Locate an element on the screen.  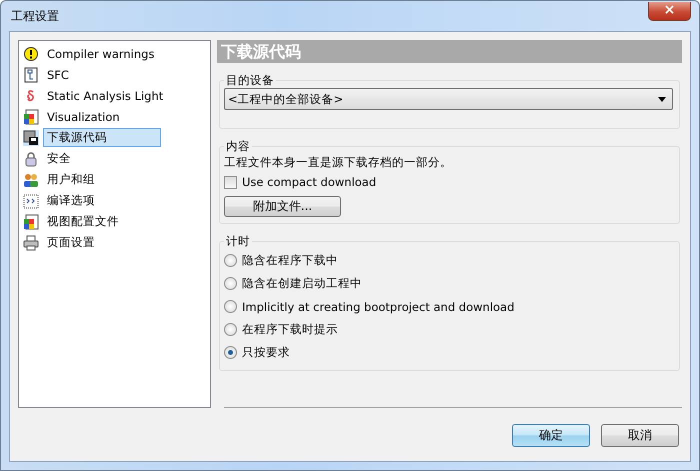
checkbox-label: Use compact download is located at coordinates (309, 182).